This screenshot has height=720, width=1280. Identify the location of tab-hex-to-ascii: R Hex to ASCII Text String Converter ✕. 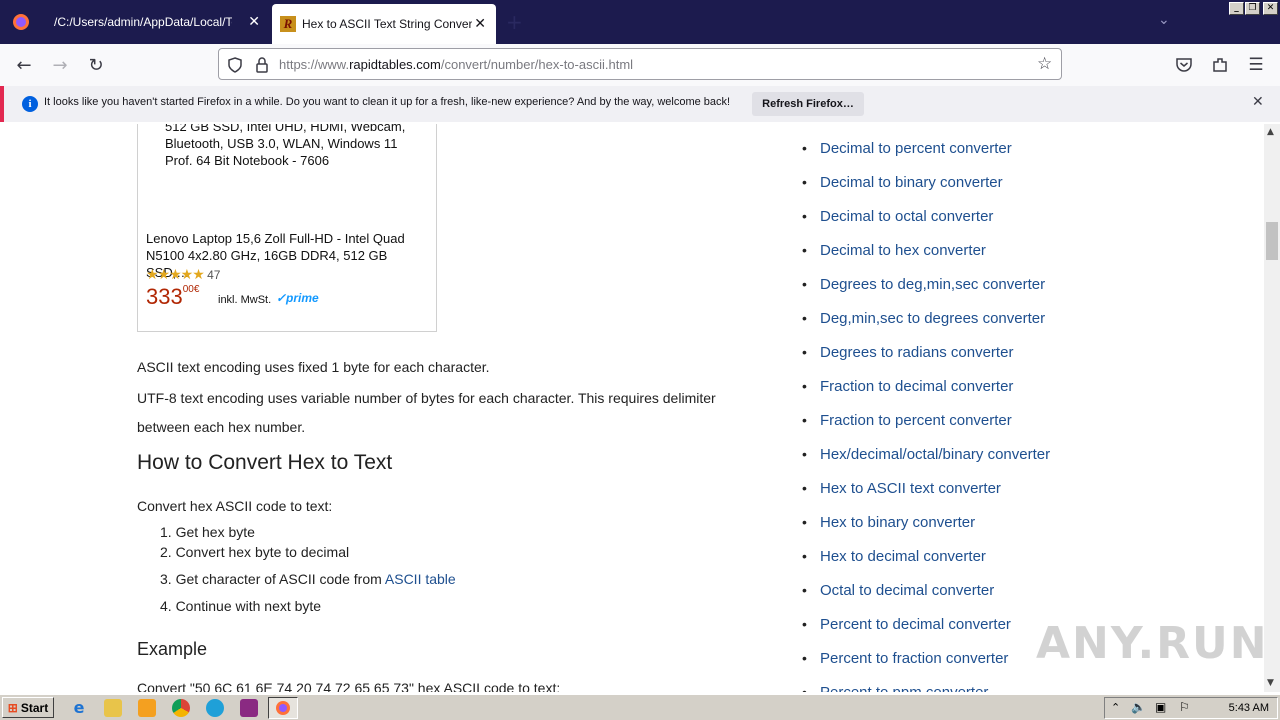
(384, 24).